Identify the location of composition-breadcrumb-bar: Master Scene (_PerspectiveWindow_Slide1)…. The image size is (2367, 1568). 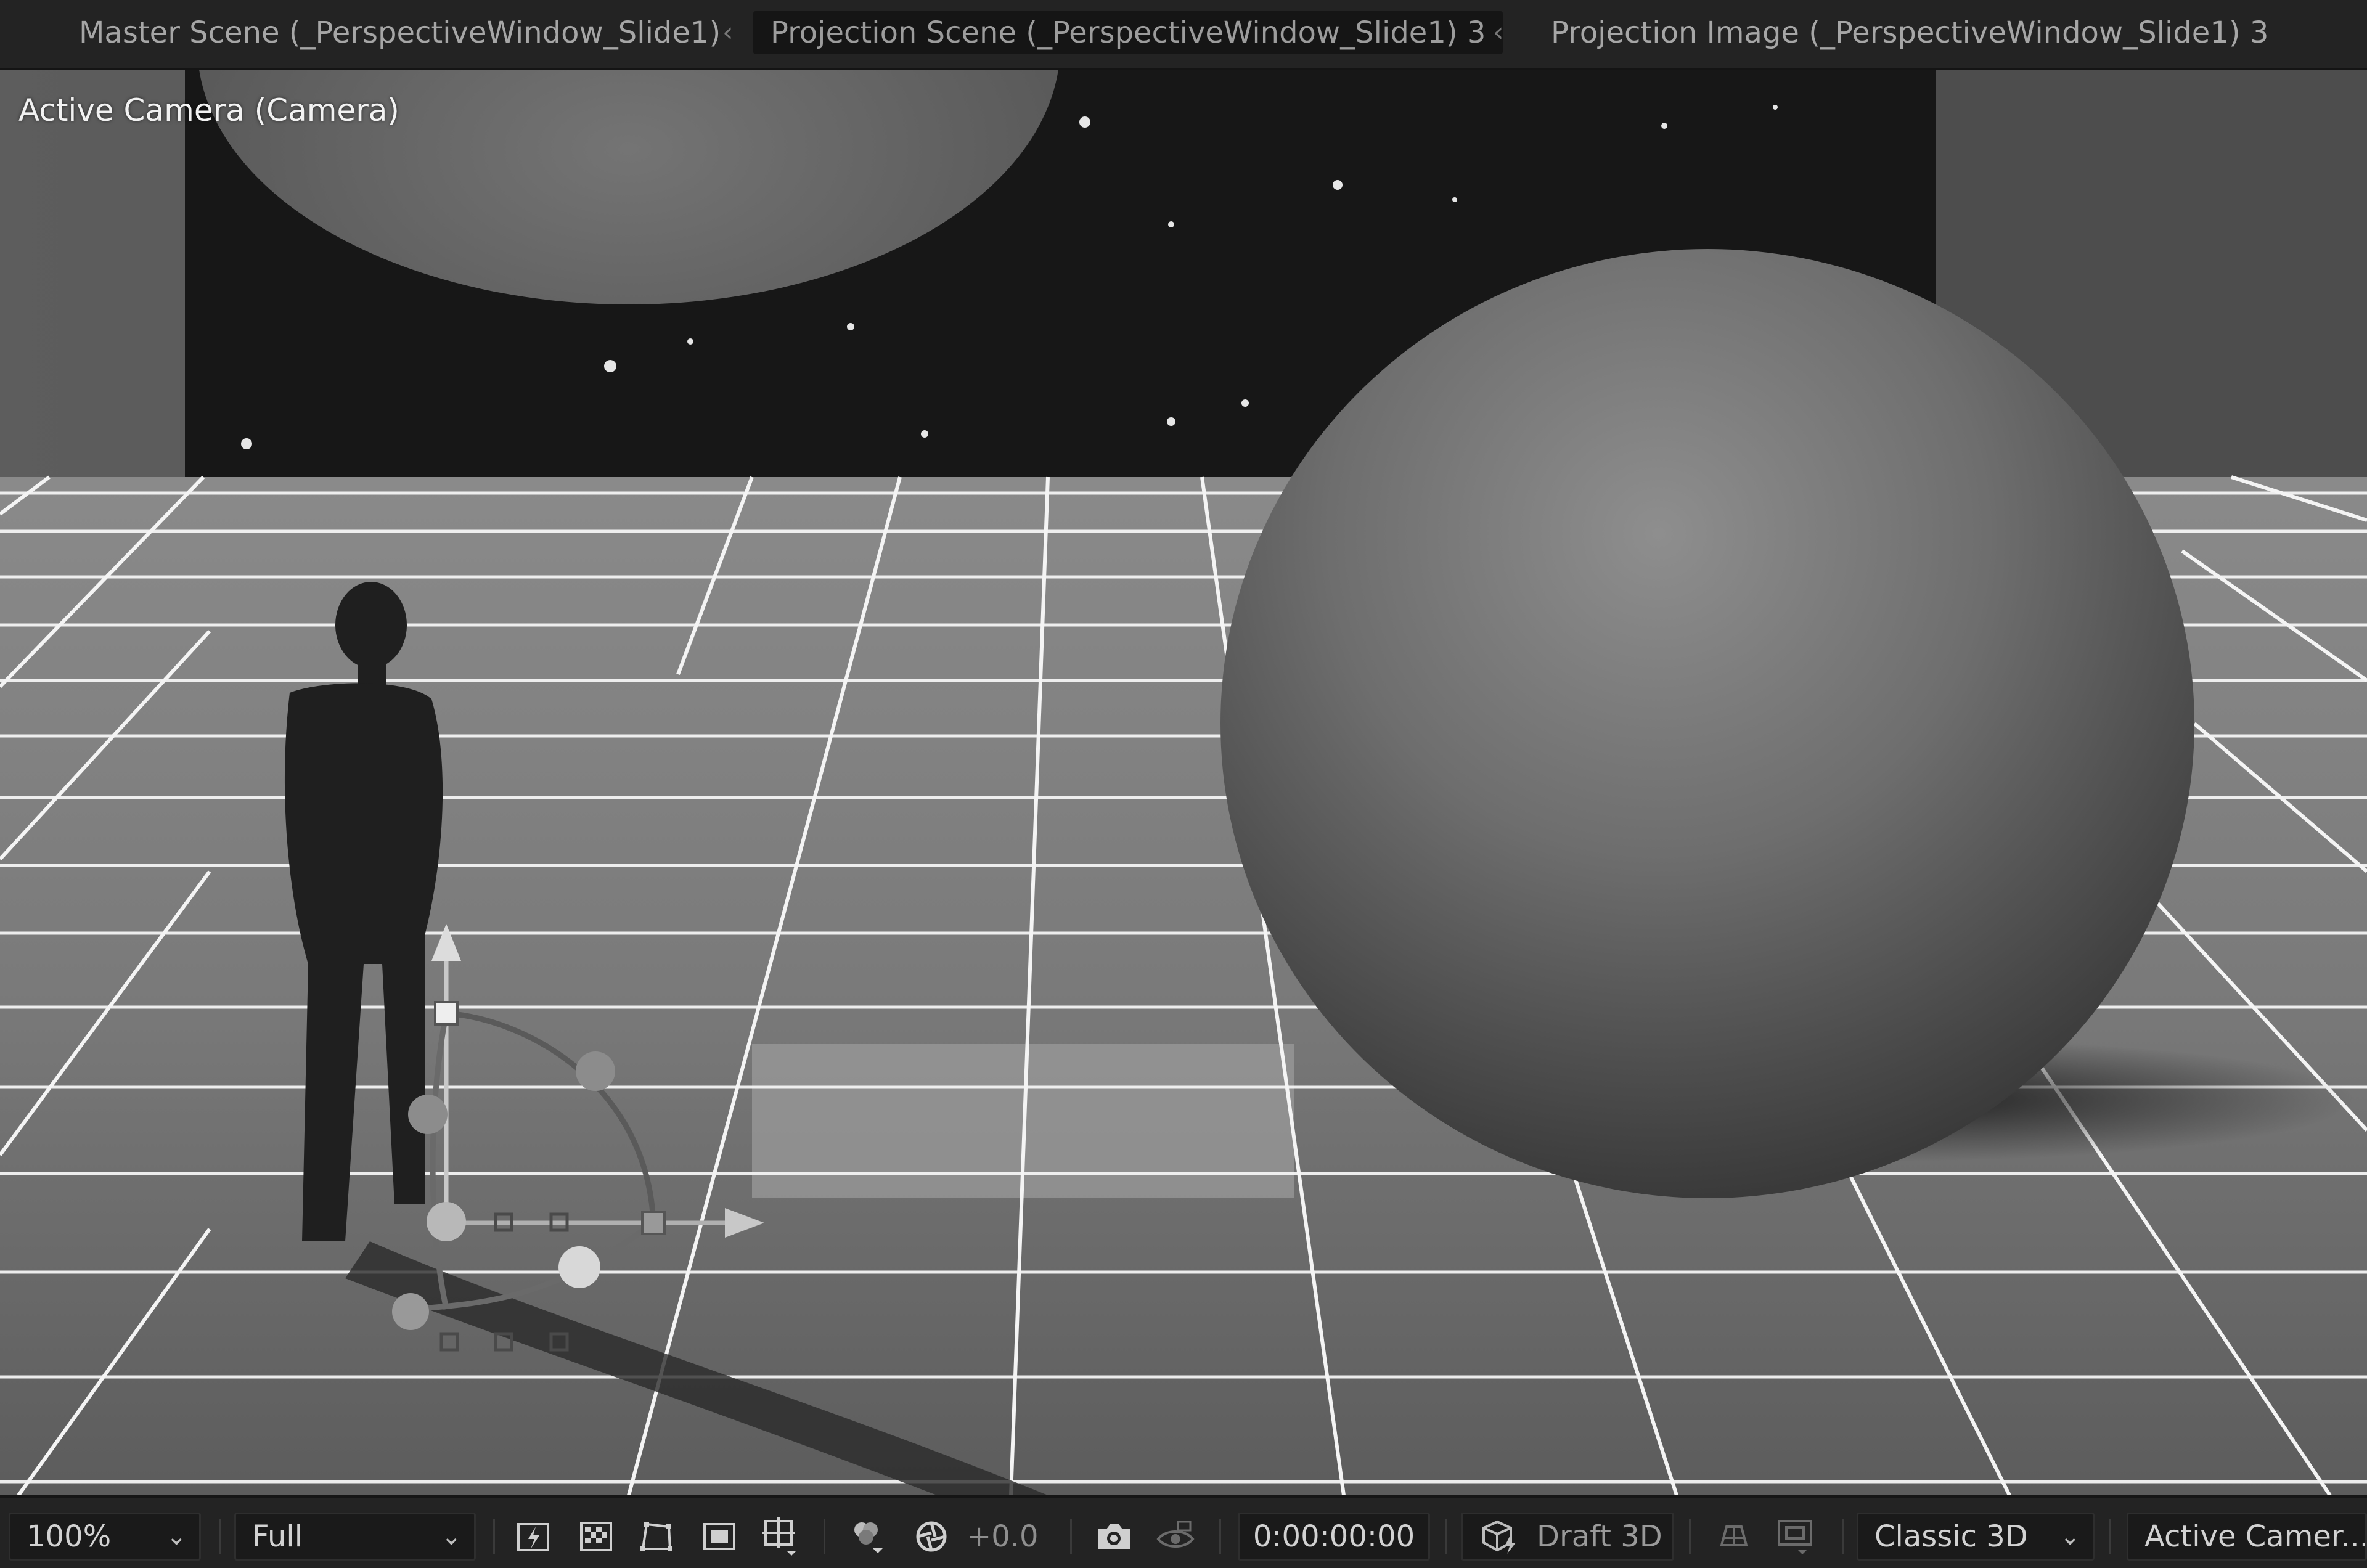
(1183, 35).